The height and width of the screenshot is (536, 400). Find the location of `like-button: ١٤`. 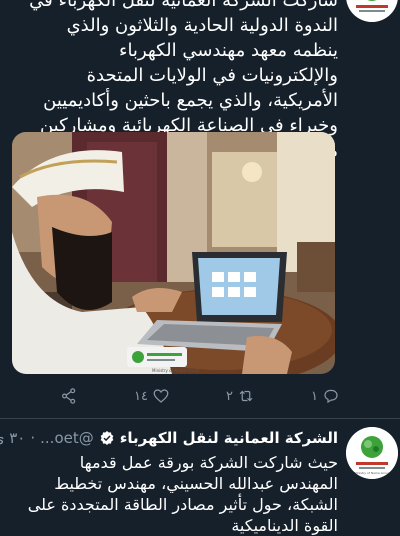

like-button: ١٤ is located at coordinates (152, 396).